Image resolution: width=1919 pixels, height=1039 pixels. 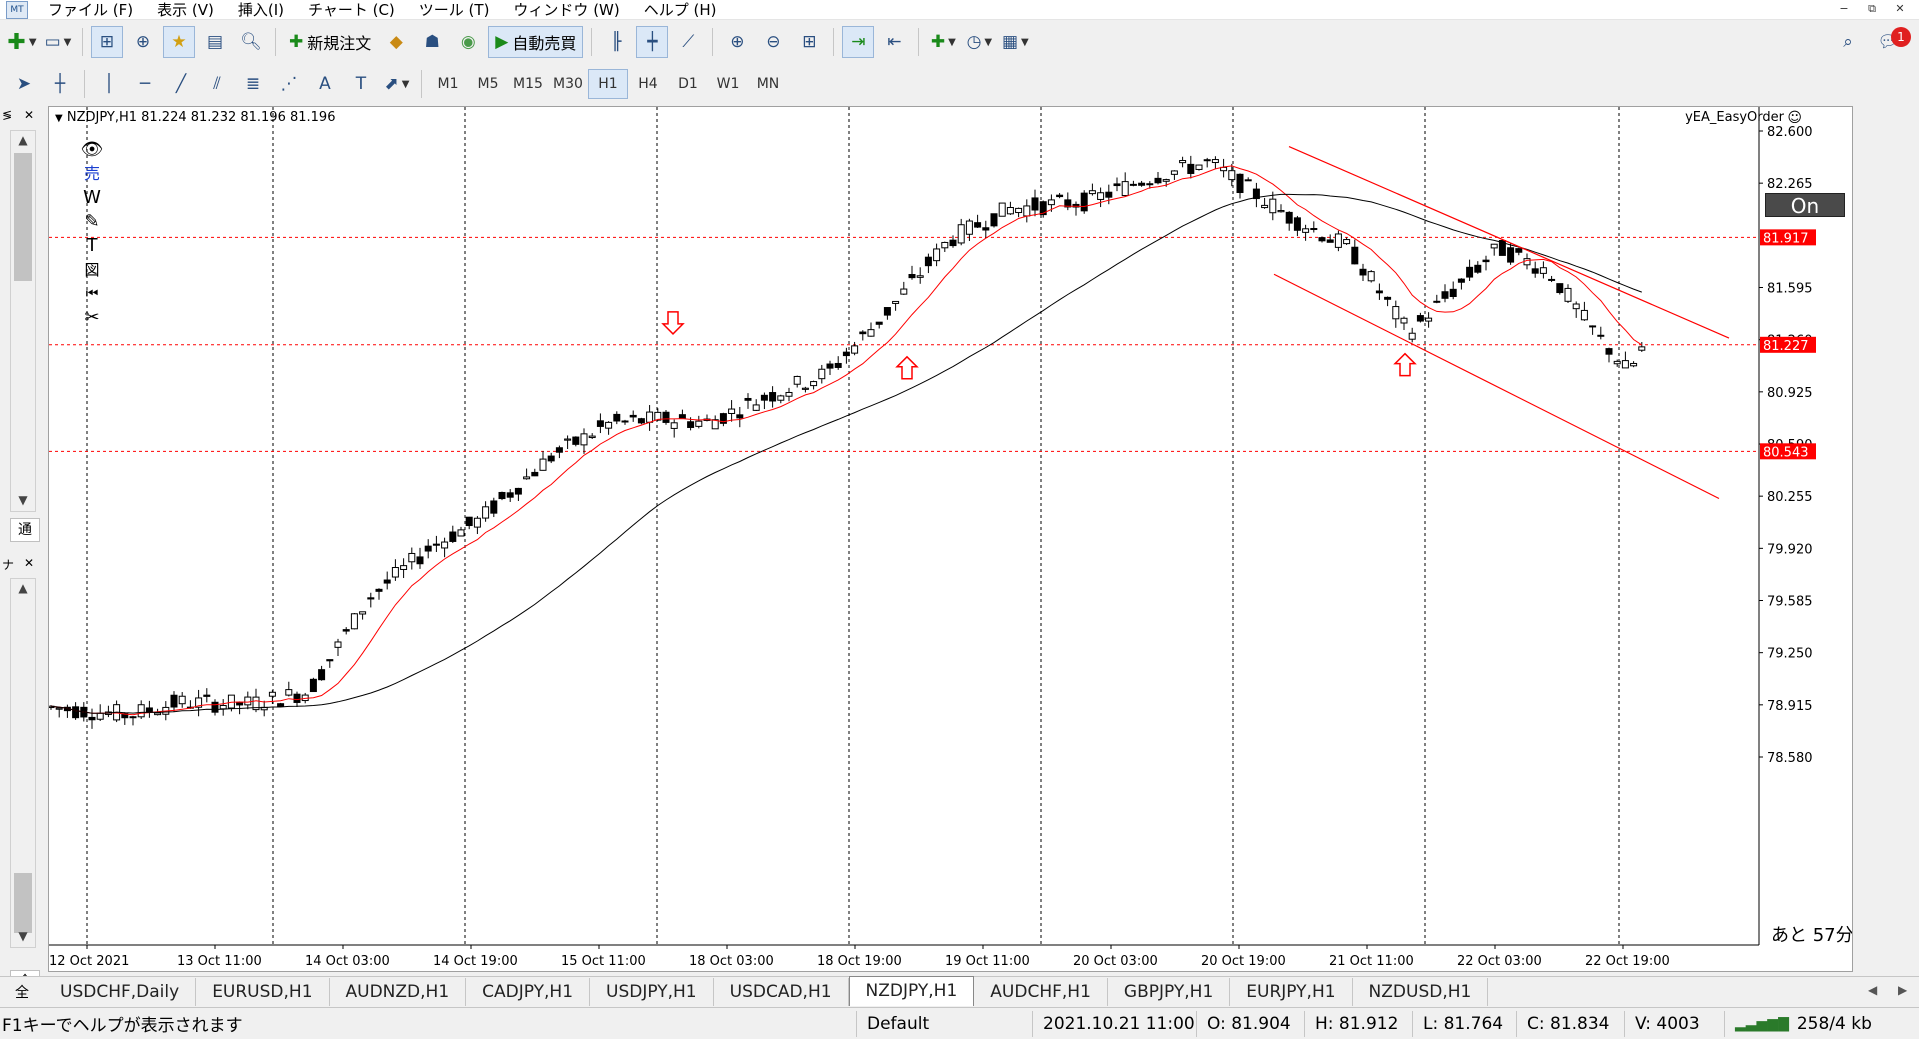 I want to click on auto-scroll-button: ⇥, so click(x=858, y=42).